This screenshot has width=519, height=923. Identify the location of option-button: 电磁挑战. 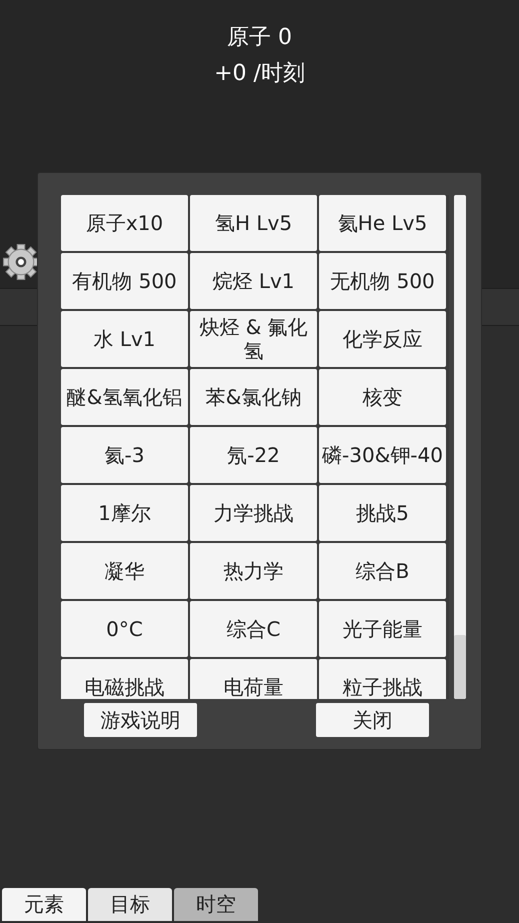
(124, 679).